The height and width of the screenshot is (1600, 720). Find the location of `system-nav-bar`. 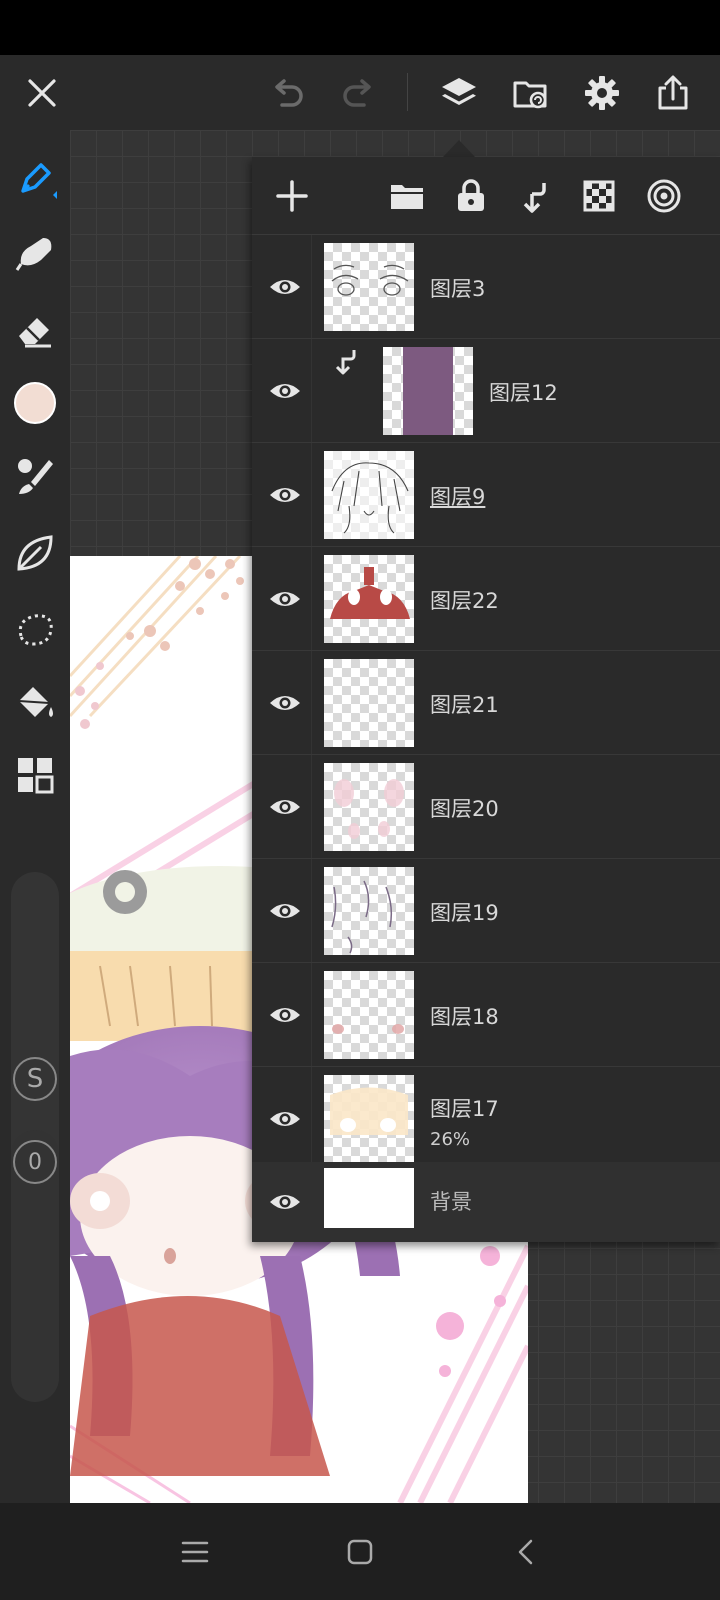

system-nav-bar is located at coordinates (360, 1551).